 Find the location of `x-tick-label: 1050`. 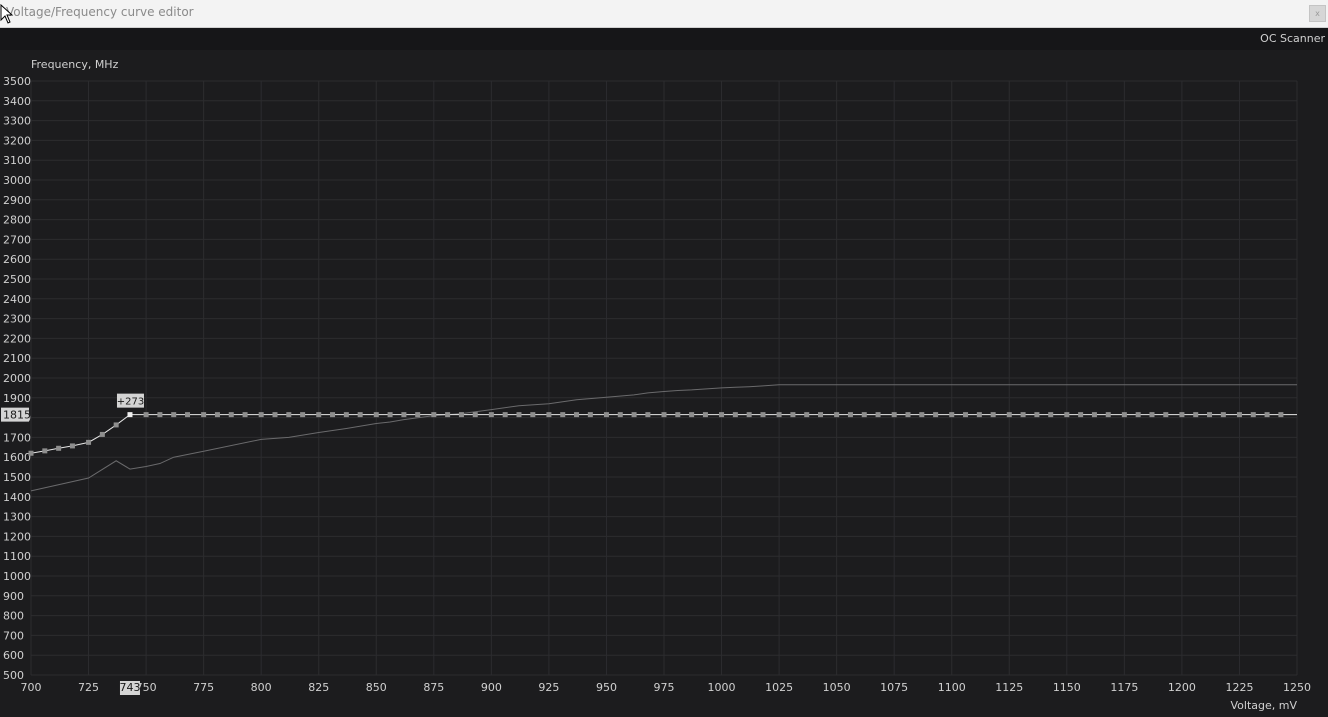

x-tick-label: 1050 is located at coordinates (837, 687).